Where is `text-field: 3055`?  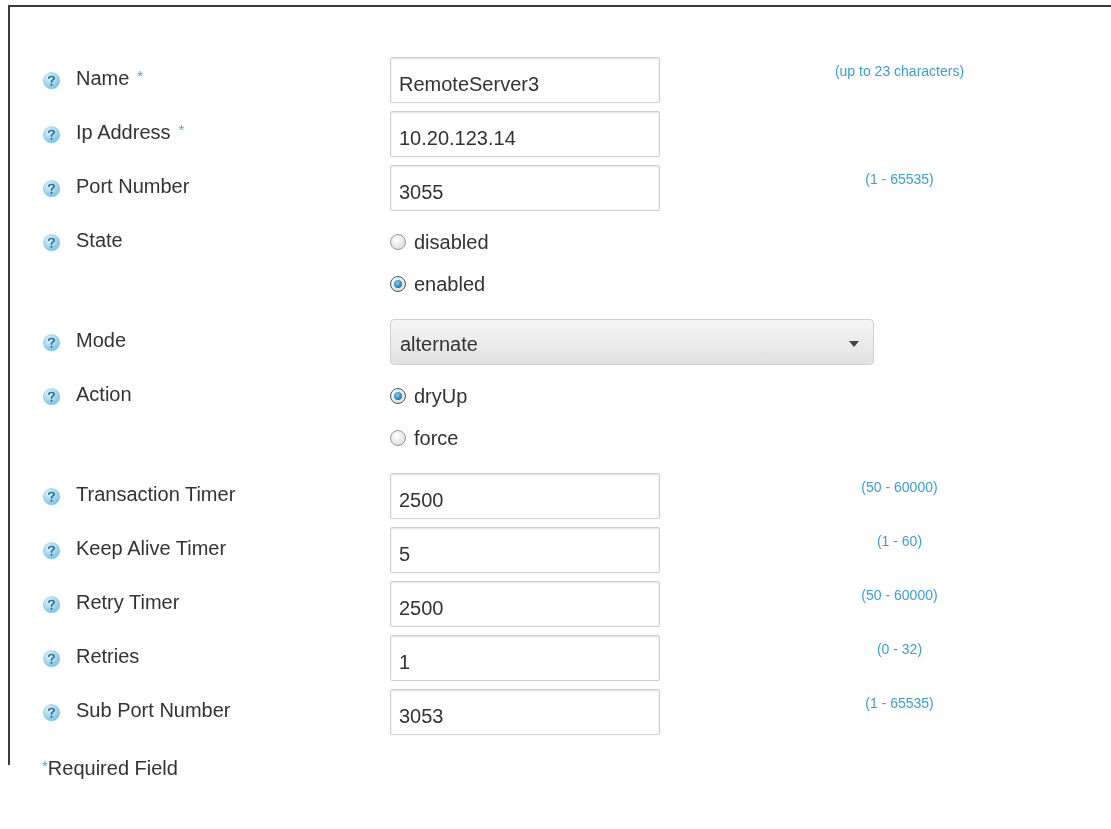
text-field: 3055 is located at coordinates (525, 188).